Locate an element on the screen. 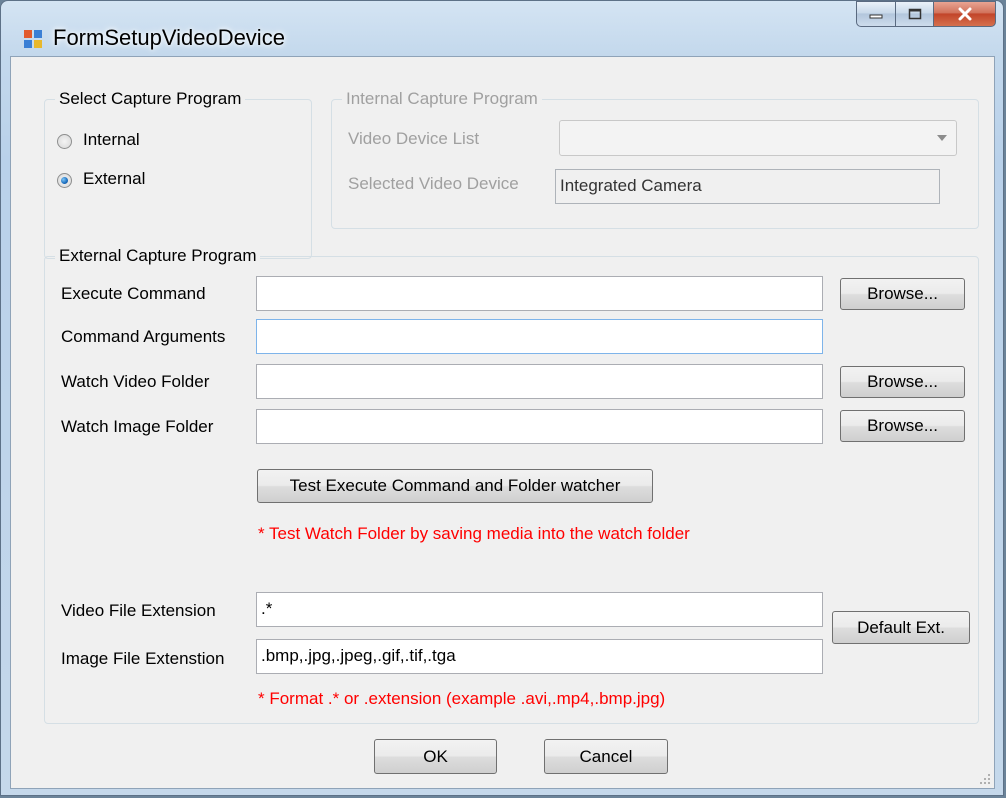 The width and height of the screenshot is (1006, 798). execute-command-input is located at coordinates (539, 293).